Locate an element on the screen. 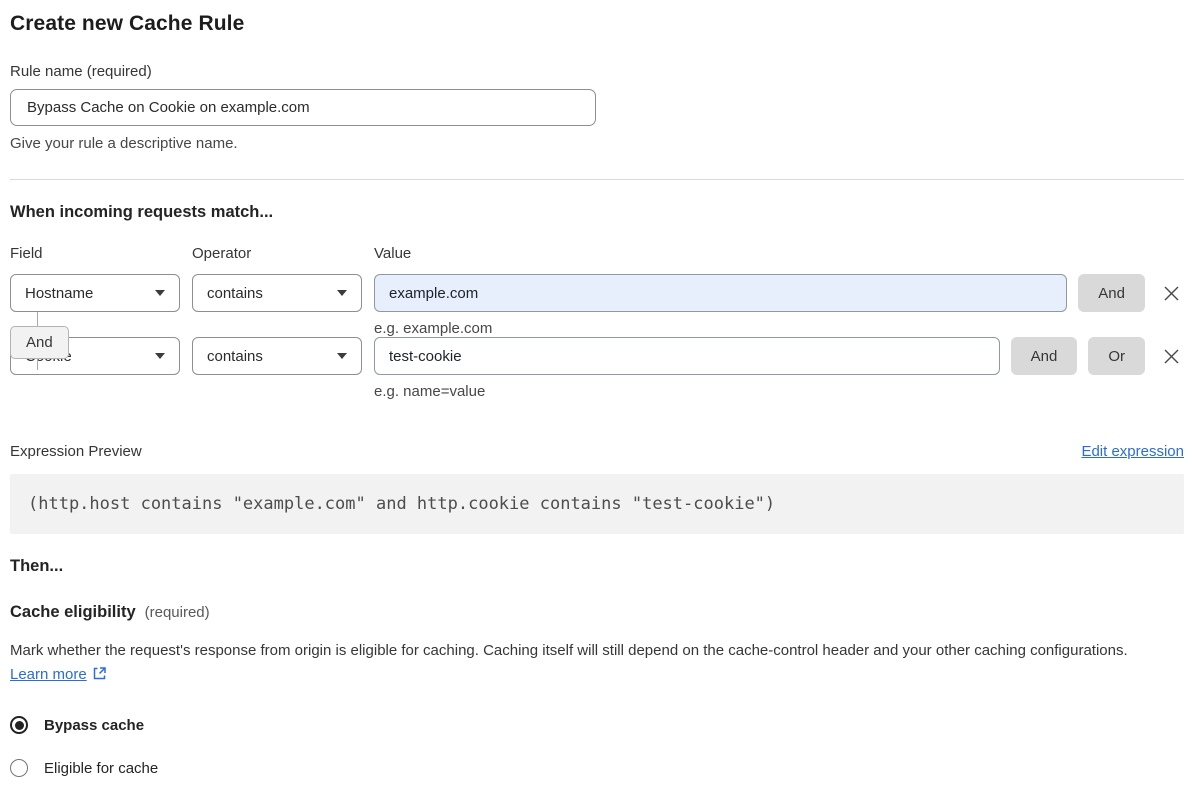 The image size is (1200, 797). field-select-1-value: Hostname is located at coordinates (59, 293).